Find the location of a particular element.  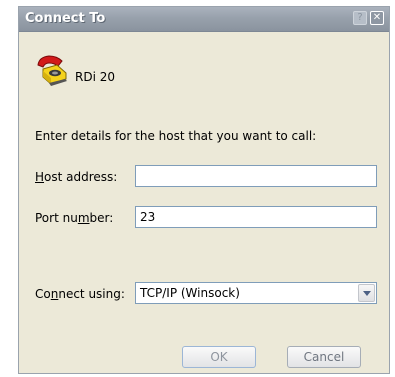

close-button: ✕ is located at coordinates (377, 18).